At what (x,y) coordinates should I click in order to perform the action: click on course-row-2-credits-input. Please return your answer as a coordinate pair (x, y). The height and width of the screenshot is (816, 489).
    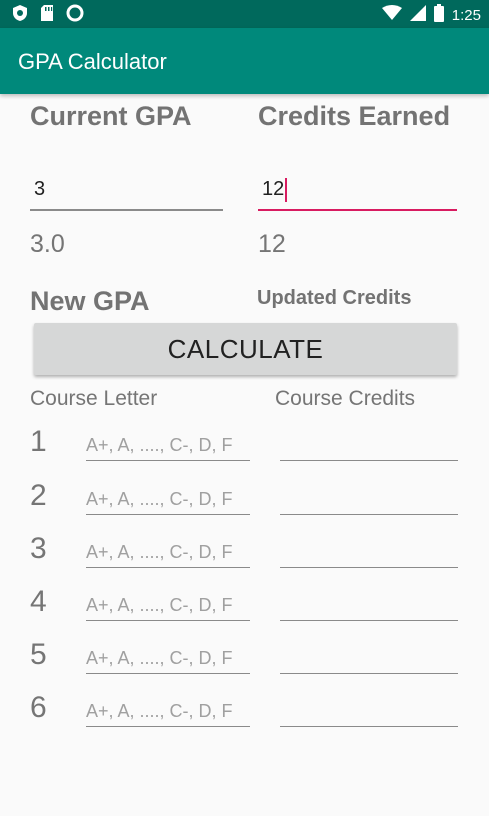
    Looking at the image, I should click on (369, 500).